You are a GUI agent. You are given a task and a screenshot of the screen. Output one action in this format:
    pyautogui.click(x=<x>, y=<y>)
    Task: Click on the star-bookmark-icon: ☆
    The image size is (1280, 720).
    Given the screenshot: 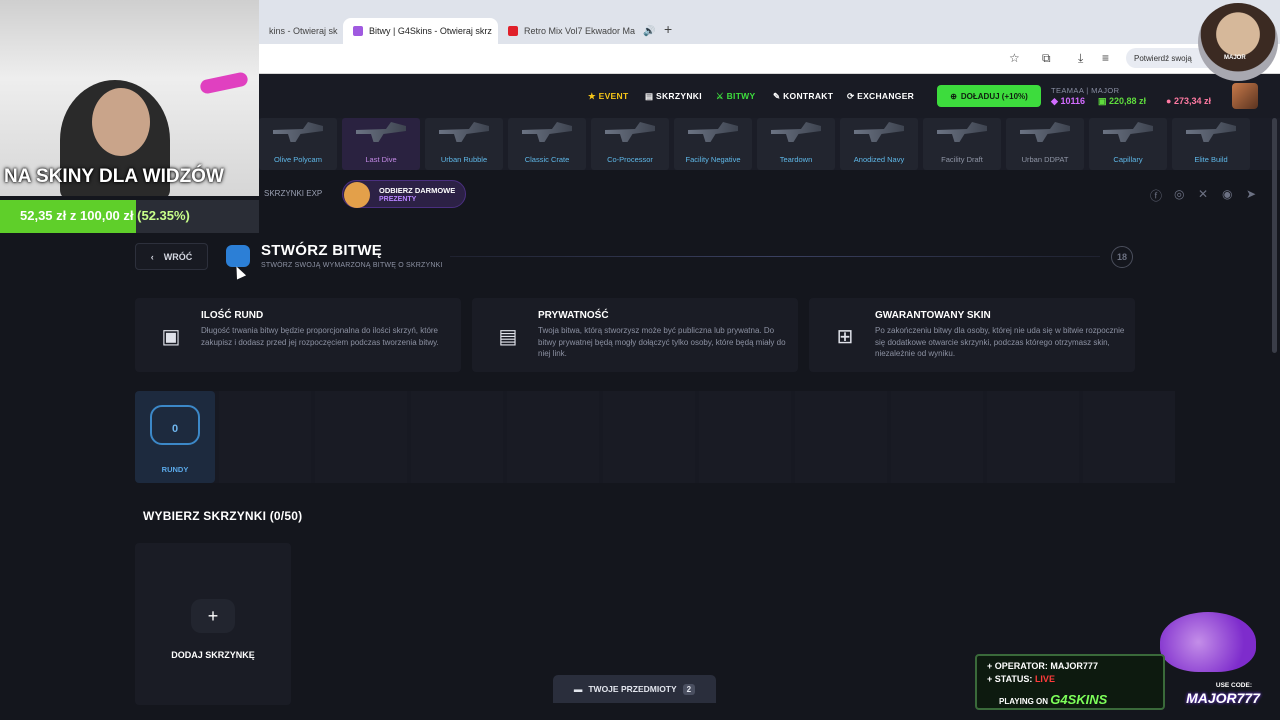 What is the action you would take?
    pyautogui.click(x=1014, y=58)
    